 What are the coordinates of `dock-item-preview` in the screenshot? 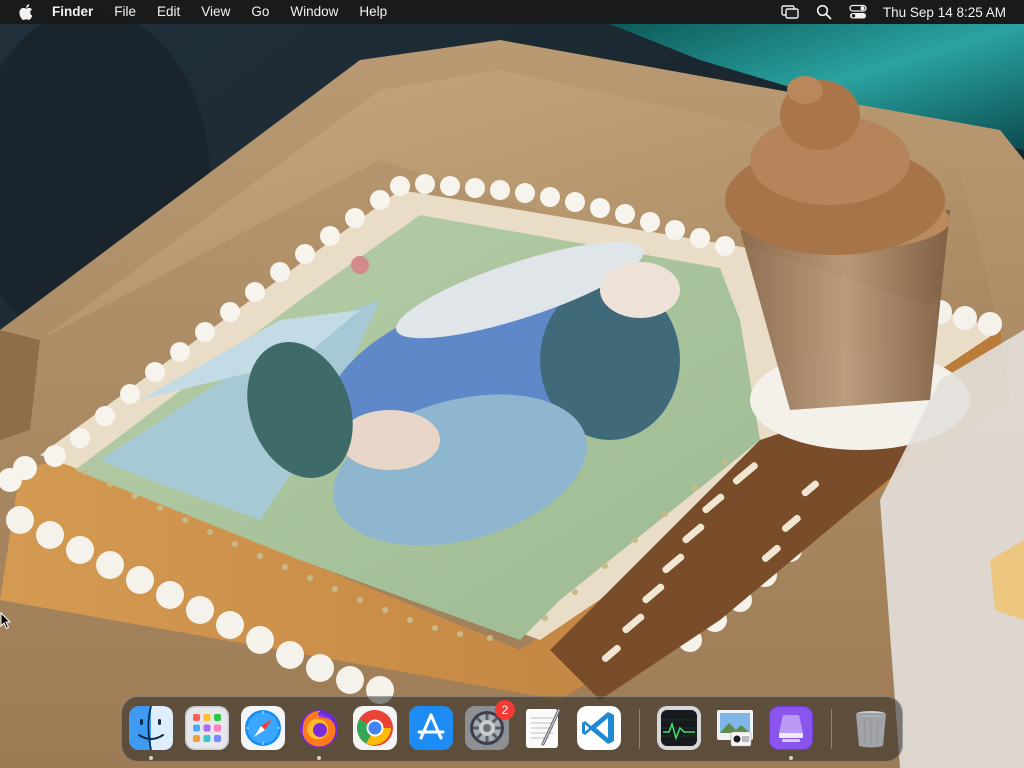 It's located at (735, 728).